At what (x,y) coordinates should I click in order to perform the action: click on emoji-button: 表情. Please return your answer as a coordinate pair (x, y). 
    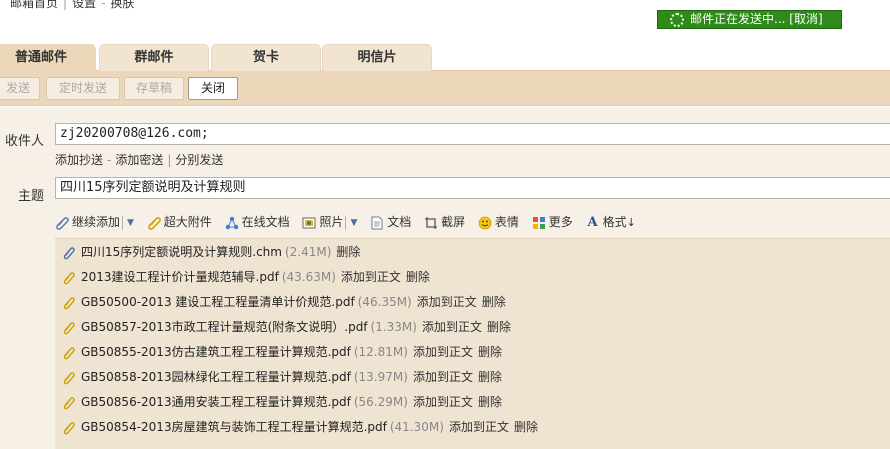
    Looking at the image, I should click on (498, 221).